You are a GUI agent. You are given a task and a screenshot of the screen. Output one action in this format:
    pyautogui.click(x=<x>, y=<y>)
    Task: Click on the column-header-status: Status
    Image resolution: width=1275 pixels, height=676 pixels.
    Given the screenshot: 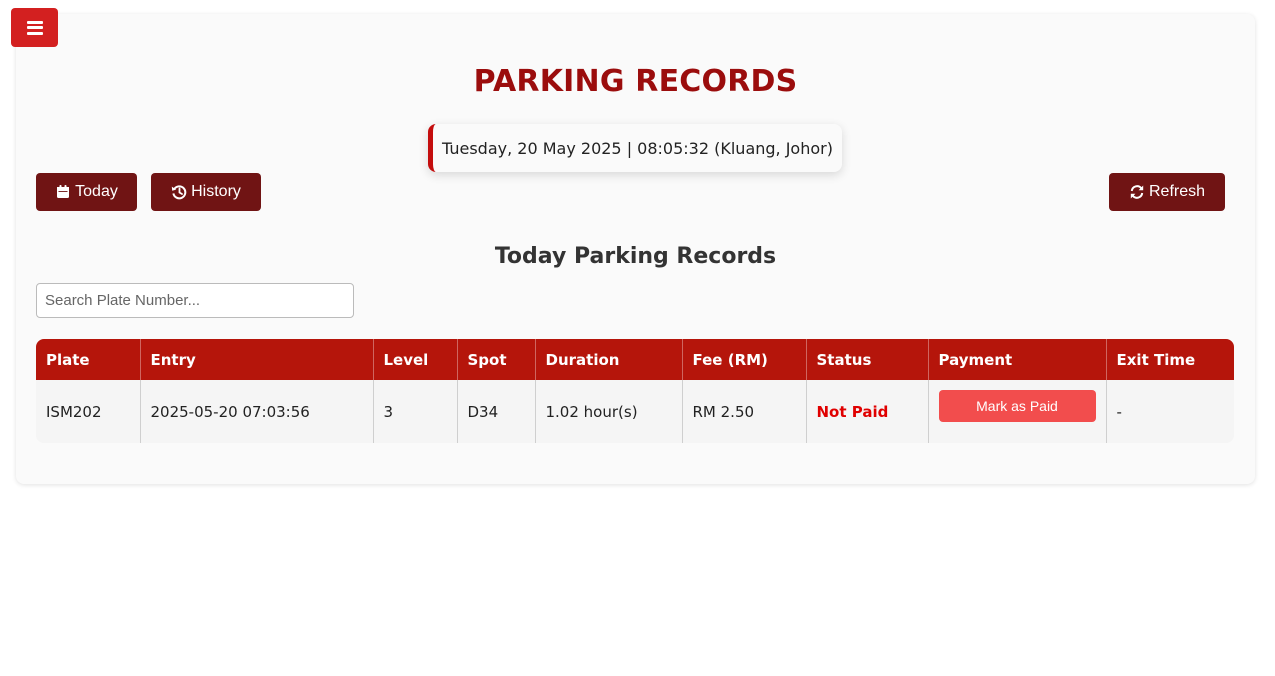 What is the action you would take?
    pyautogui.click(x=867, y=359)
    